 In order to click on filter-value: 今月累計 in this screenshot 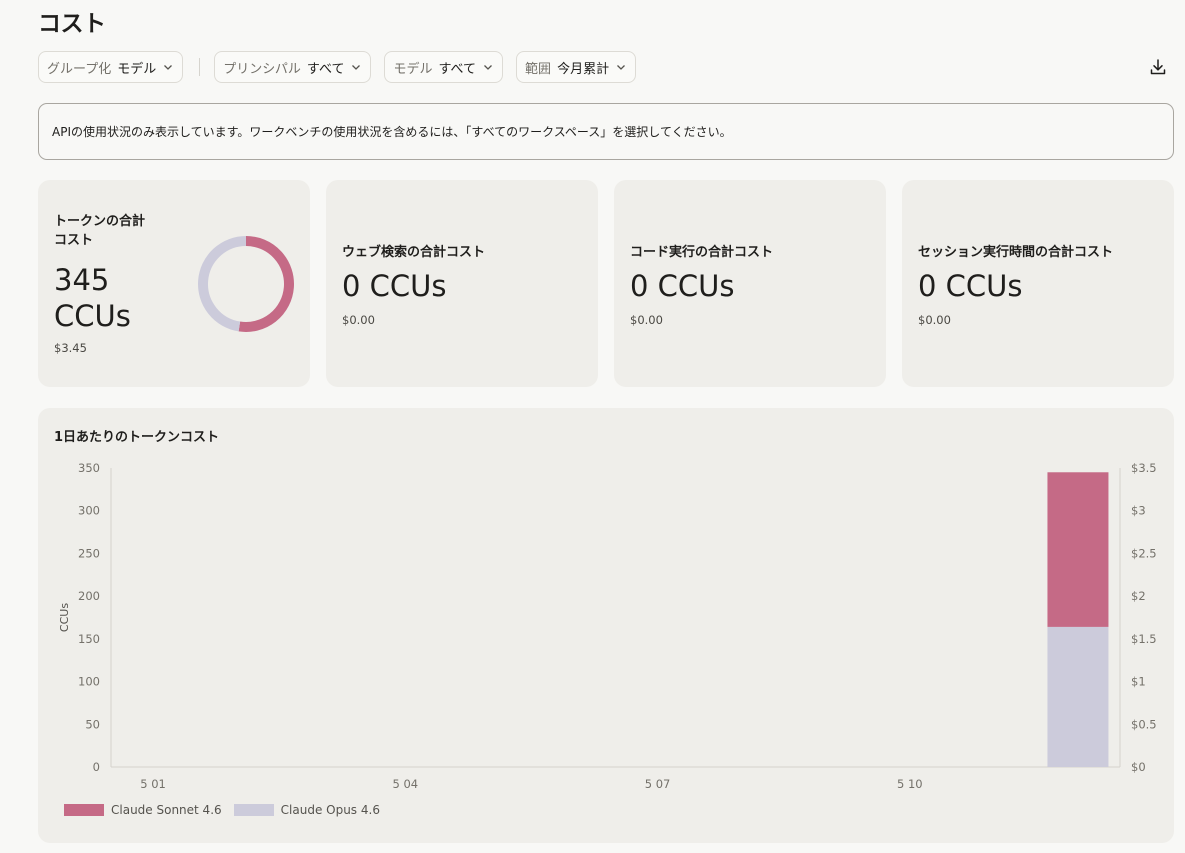, I will do `click(583, 69)`.